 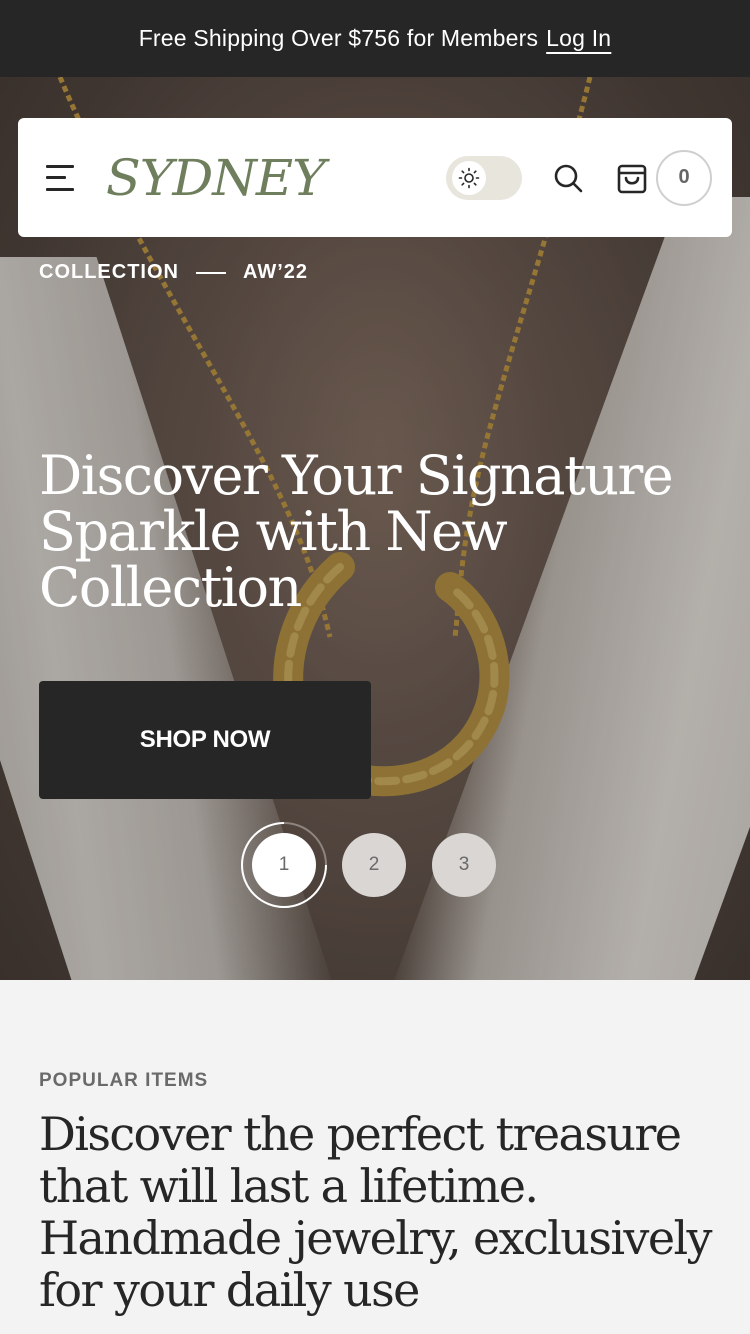 I want to click on cart-count-badge: 0, so click(x=684, y=177).